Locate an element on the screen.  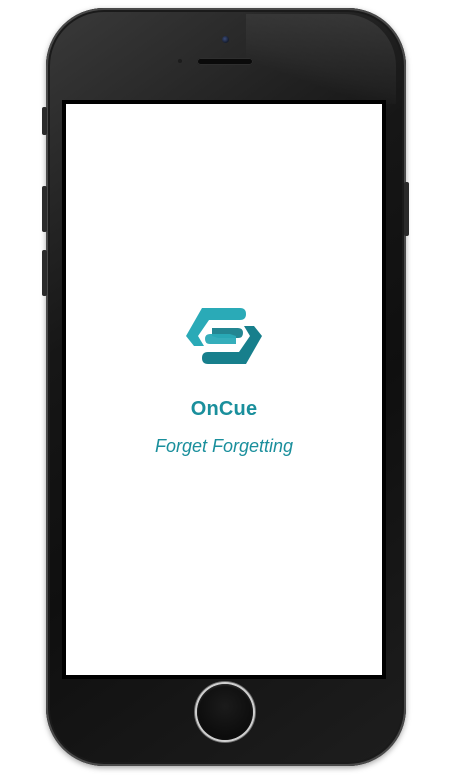
home-button is located at coordinates (225, 712).